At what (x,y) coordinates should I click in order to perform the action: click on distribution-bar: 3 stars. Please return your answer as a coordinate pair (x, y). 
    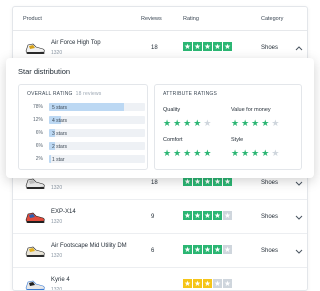
    Looking at the image, I should click on (97, 133).